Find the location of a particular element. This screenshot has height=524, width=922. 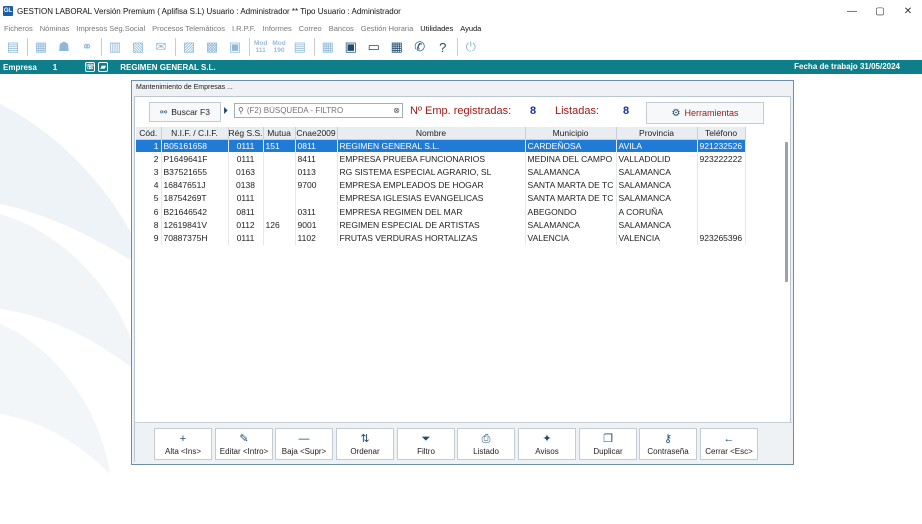

cell-code: 6 is located at coordinates (149, 211).